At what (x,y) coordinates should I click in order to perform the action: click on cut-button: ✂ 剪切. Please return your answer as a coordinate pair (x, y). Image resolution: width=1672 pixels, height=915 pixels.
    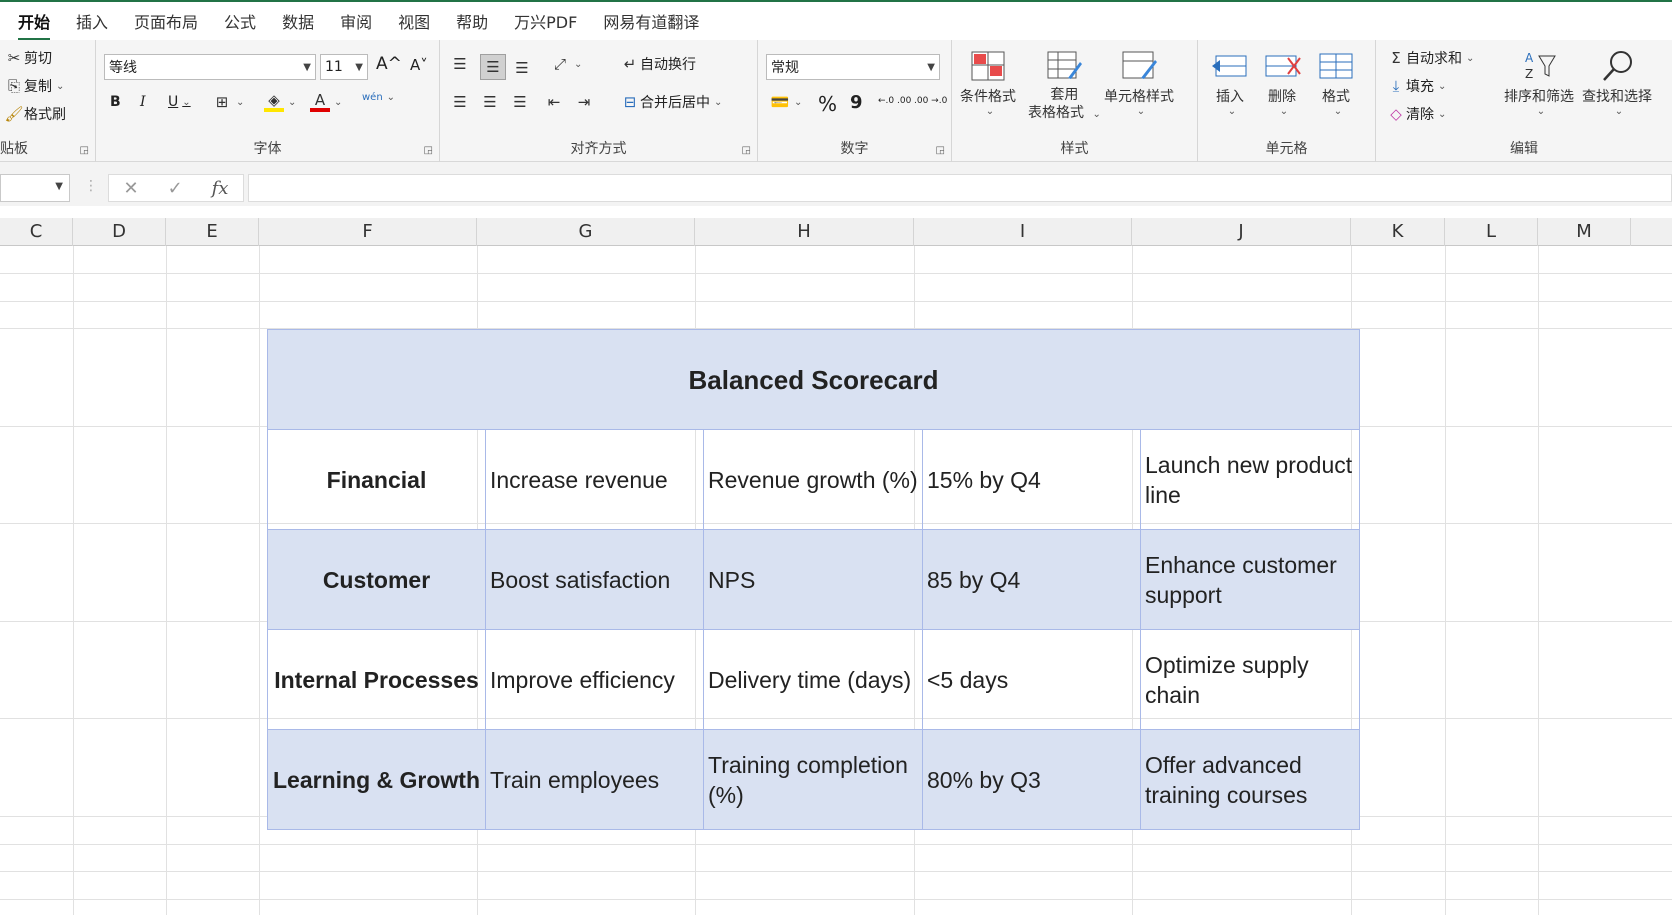
    Looking at the image, I should click on (28, 58).